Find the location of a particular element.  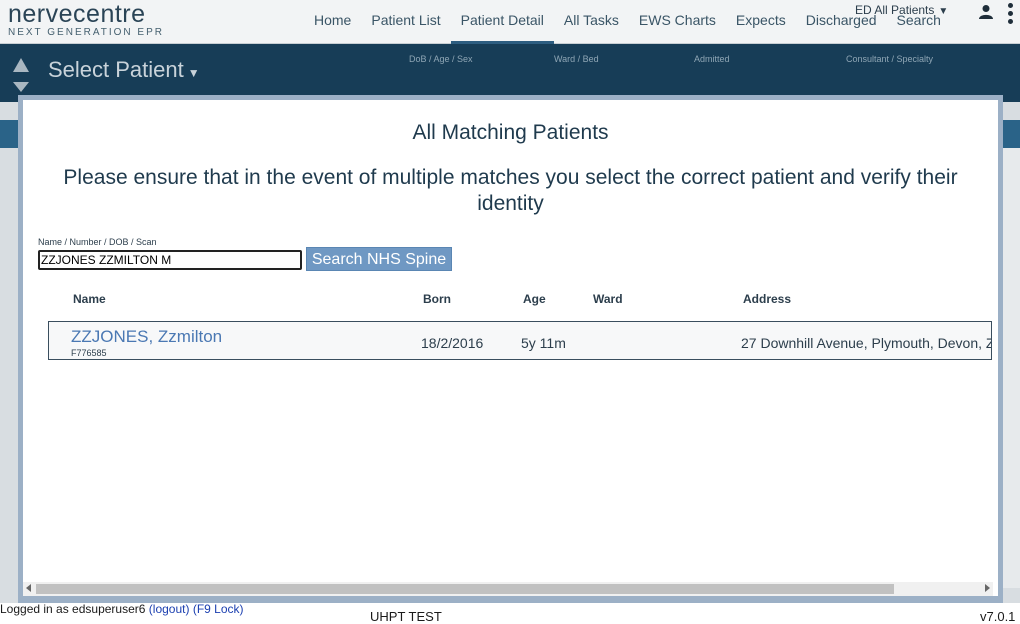

scroll-right-icon is located at coordinates (987, 588).